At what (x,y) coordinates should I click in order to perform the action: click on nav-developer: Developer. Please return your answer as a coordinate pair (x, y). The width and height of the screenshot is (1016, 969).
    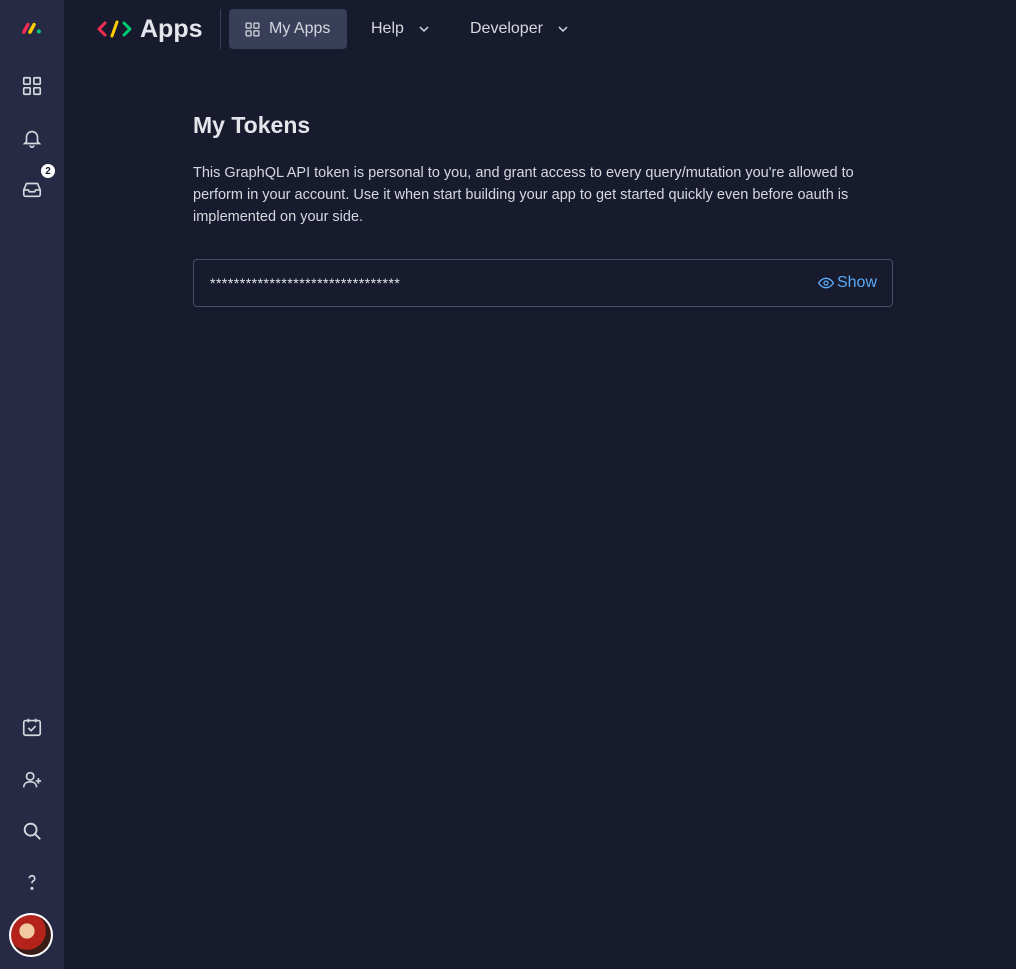
    Looking at the image, I should click on (519, 29).